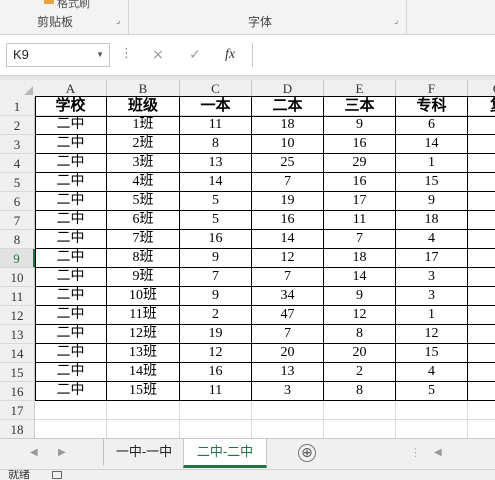 Image resolution: width=495 pixels, height=480 pixels. Describe the element at coordinates (17, 201) in the screenshot. I see `row-header-6: 6` at that location.